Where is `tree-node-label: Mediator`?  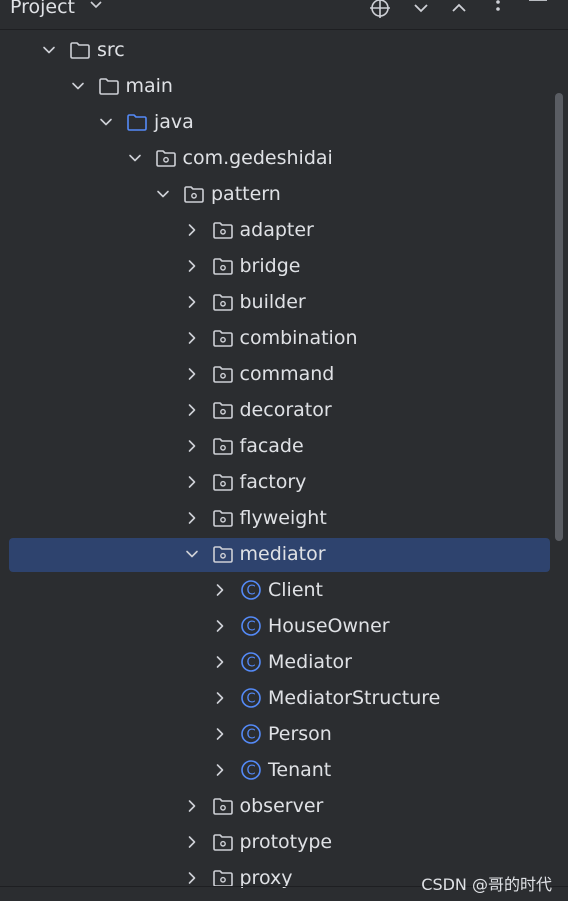
tree-node-label: Mediator is located at coordinates (310, 662).